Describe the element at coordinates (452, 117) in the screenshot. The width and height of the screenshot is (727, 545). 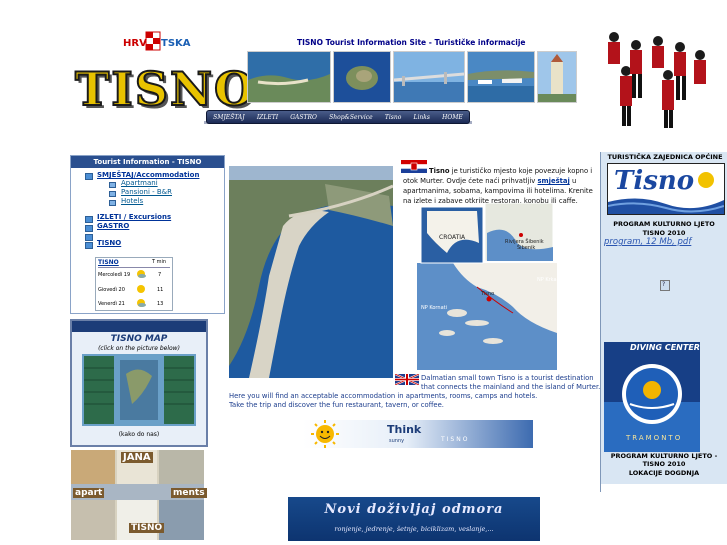
I see `menu-item-home: HOME` at that location.